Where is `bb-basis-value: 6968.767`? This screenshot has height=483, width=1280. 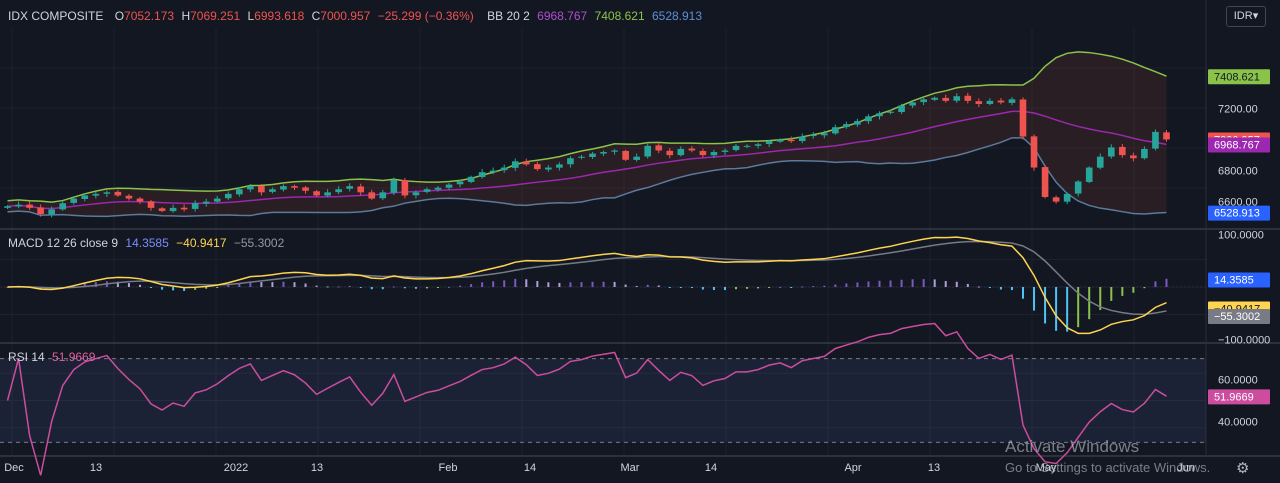 bb-basis-value: 6968.767 is located at coordinates (562, 16).